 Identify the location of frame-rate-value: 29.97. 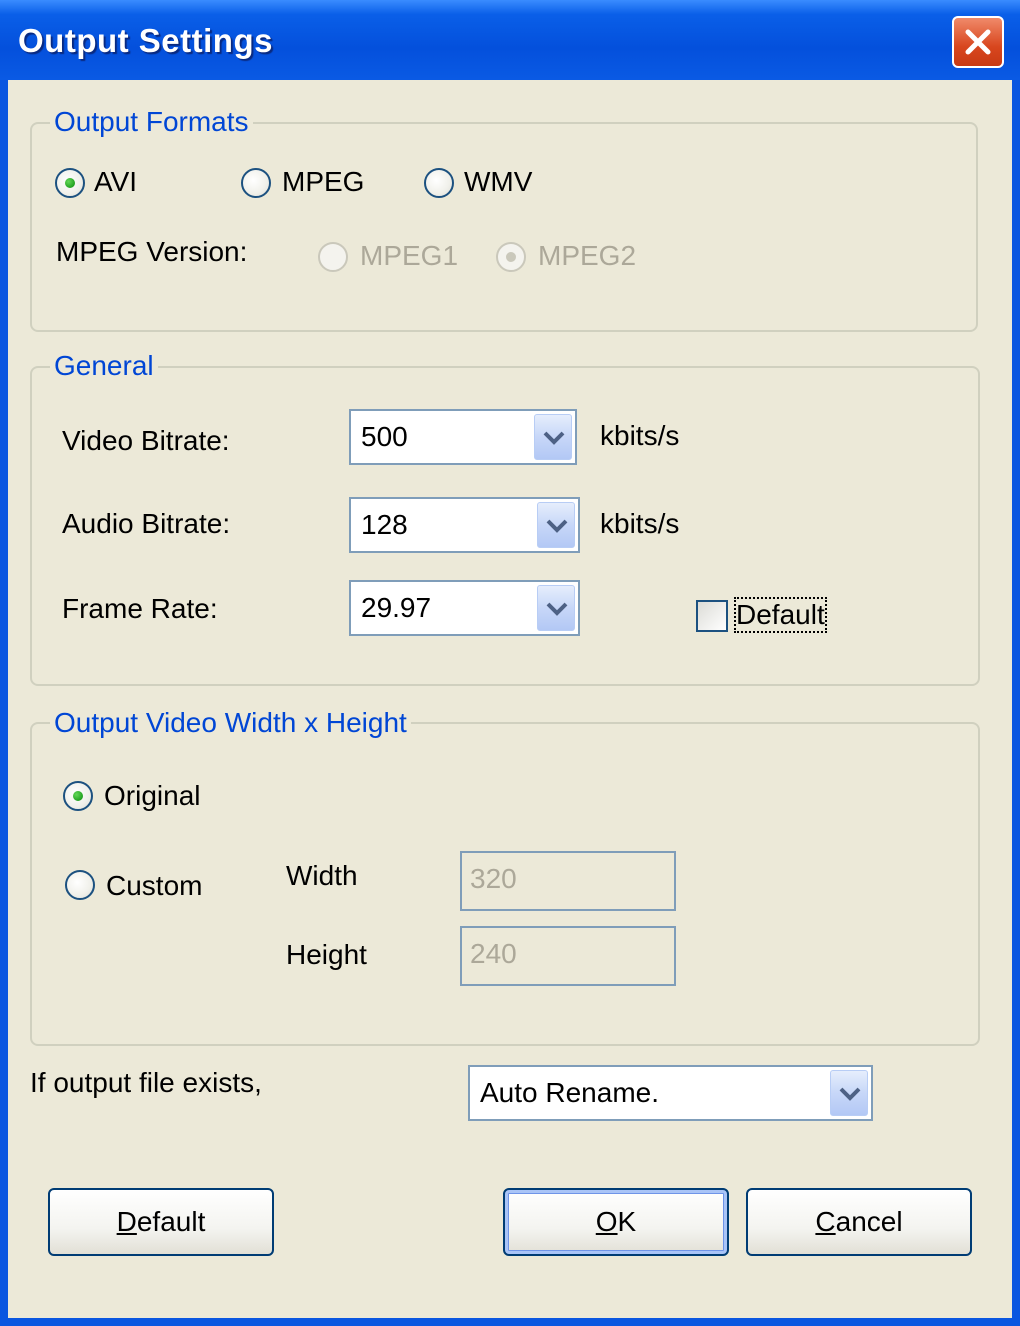
(396, 607).